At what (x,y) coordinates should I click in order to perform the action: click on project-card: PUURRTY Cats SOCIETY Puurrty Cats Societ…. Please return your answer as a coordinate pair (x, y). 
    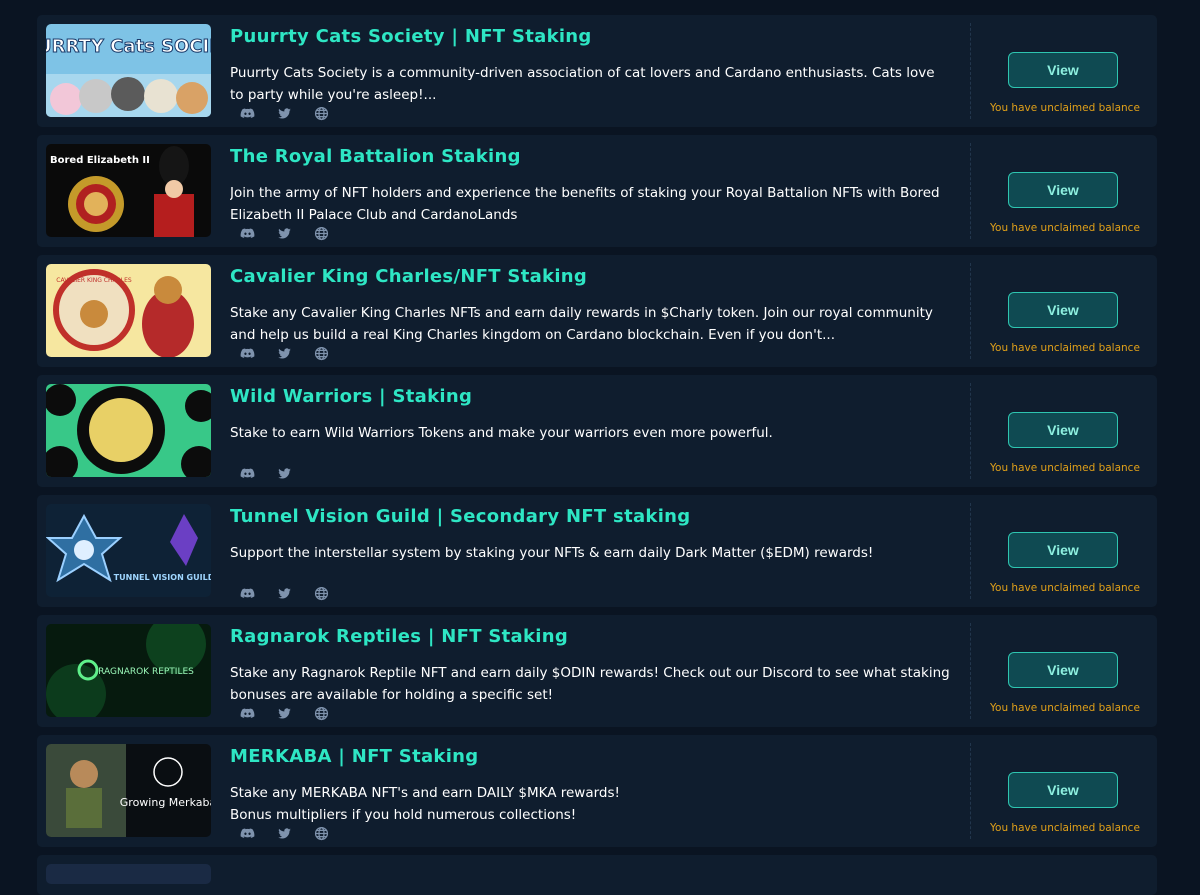
    Looking at the image, I should click on (597, 71).